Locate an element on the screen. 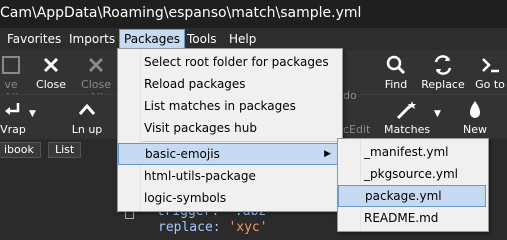 The height and width of the screenshot is (240, 507). menu-favorites: Favorites is located at coordinates (34, 39).